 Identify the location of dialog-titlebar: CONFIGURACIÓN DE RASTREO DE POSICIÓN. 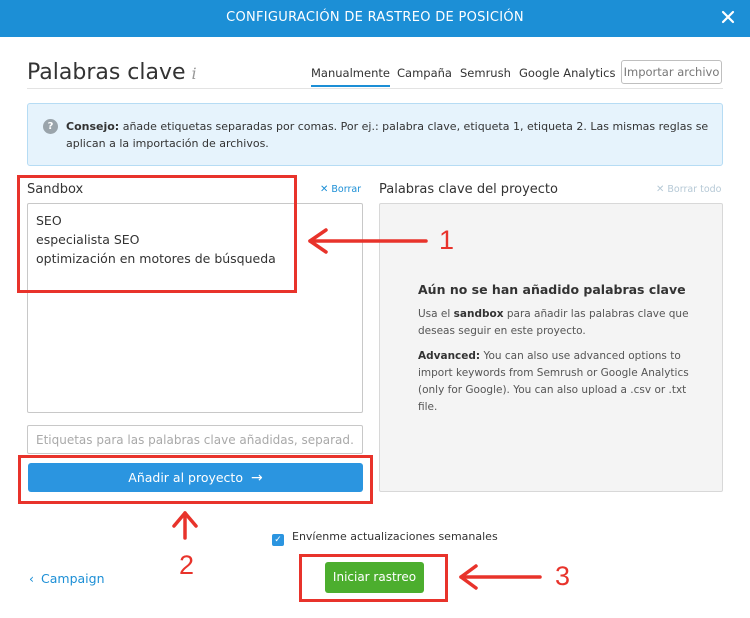
(375, 18).